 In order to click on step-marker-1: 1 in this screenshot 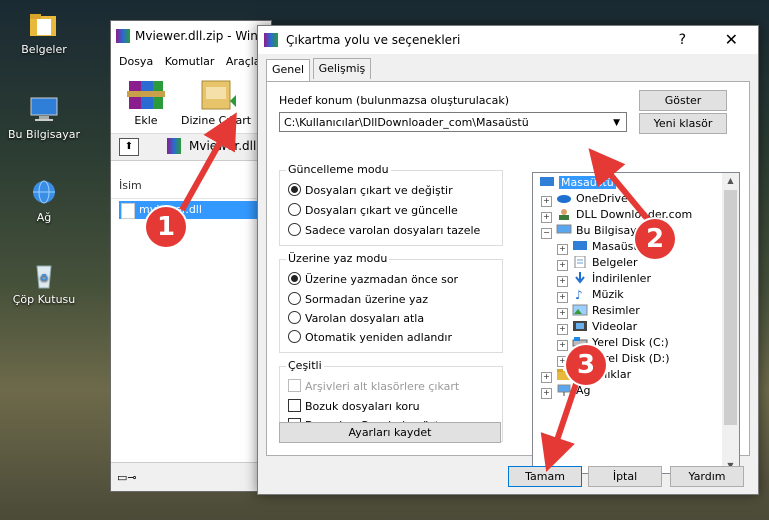, I will do `click(166, 227)`.